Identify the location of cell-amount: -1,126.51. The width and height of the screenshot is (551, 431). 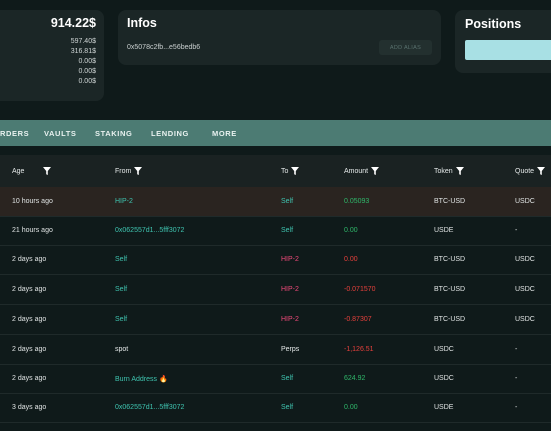
(359, 349).